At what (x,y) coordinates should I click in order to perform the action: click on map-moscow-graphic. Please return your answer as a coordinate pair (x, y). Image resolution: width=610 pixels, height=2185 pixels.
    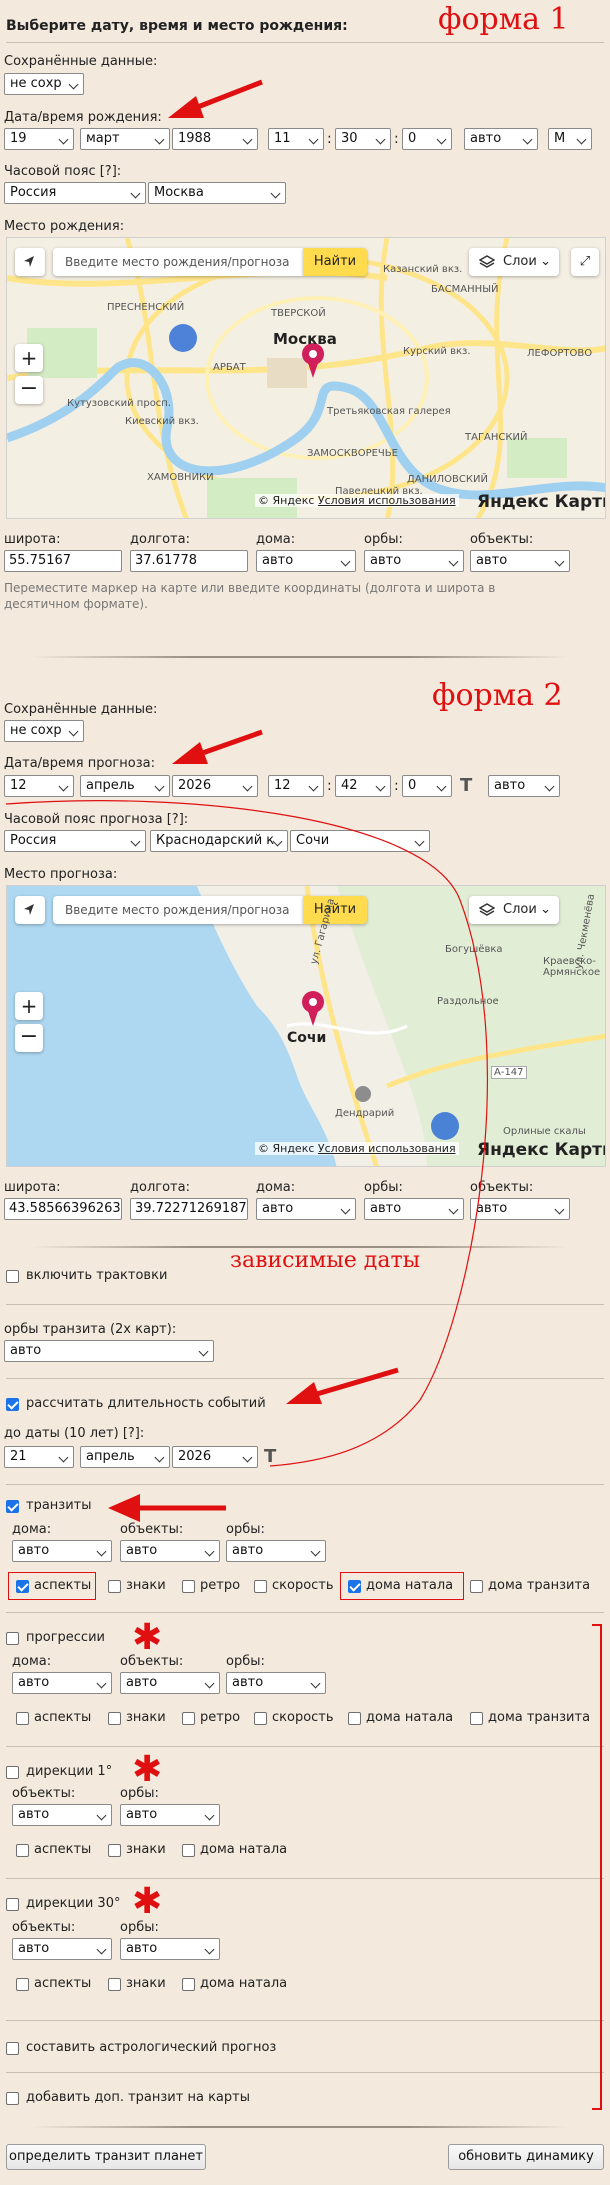
    Looking at the image, I should click on (306, 378).